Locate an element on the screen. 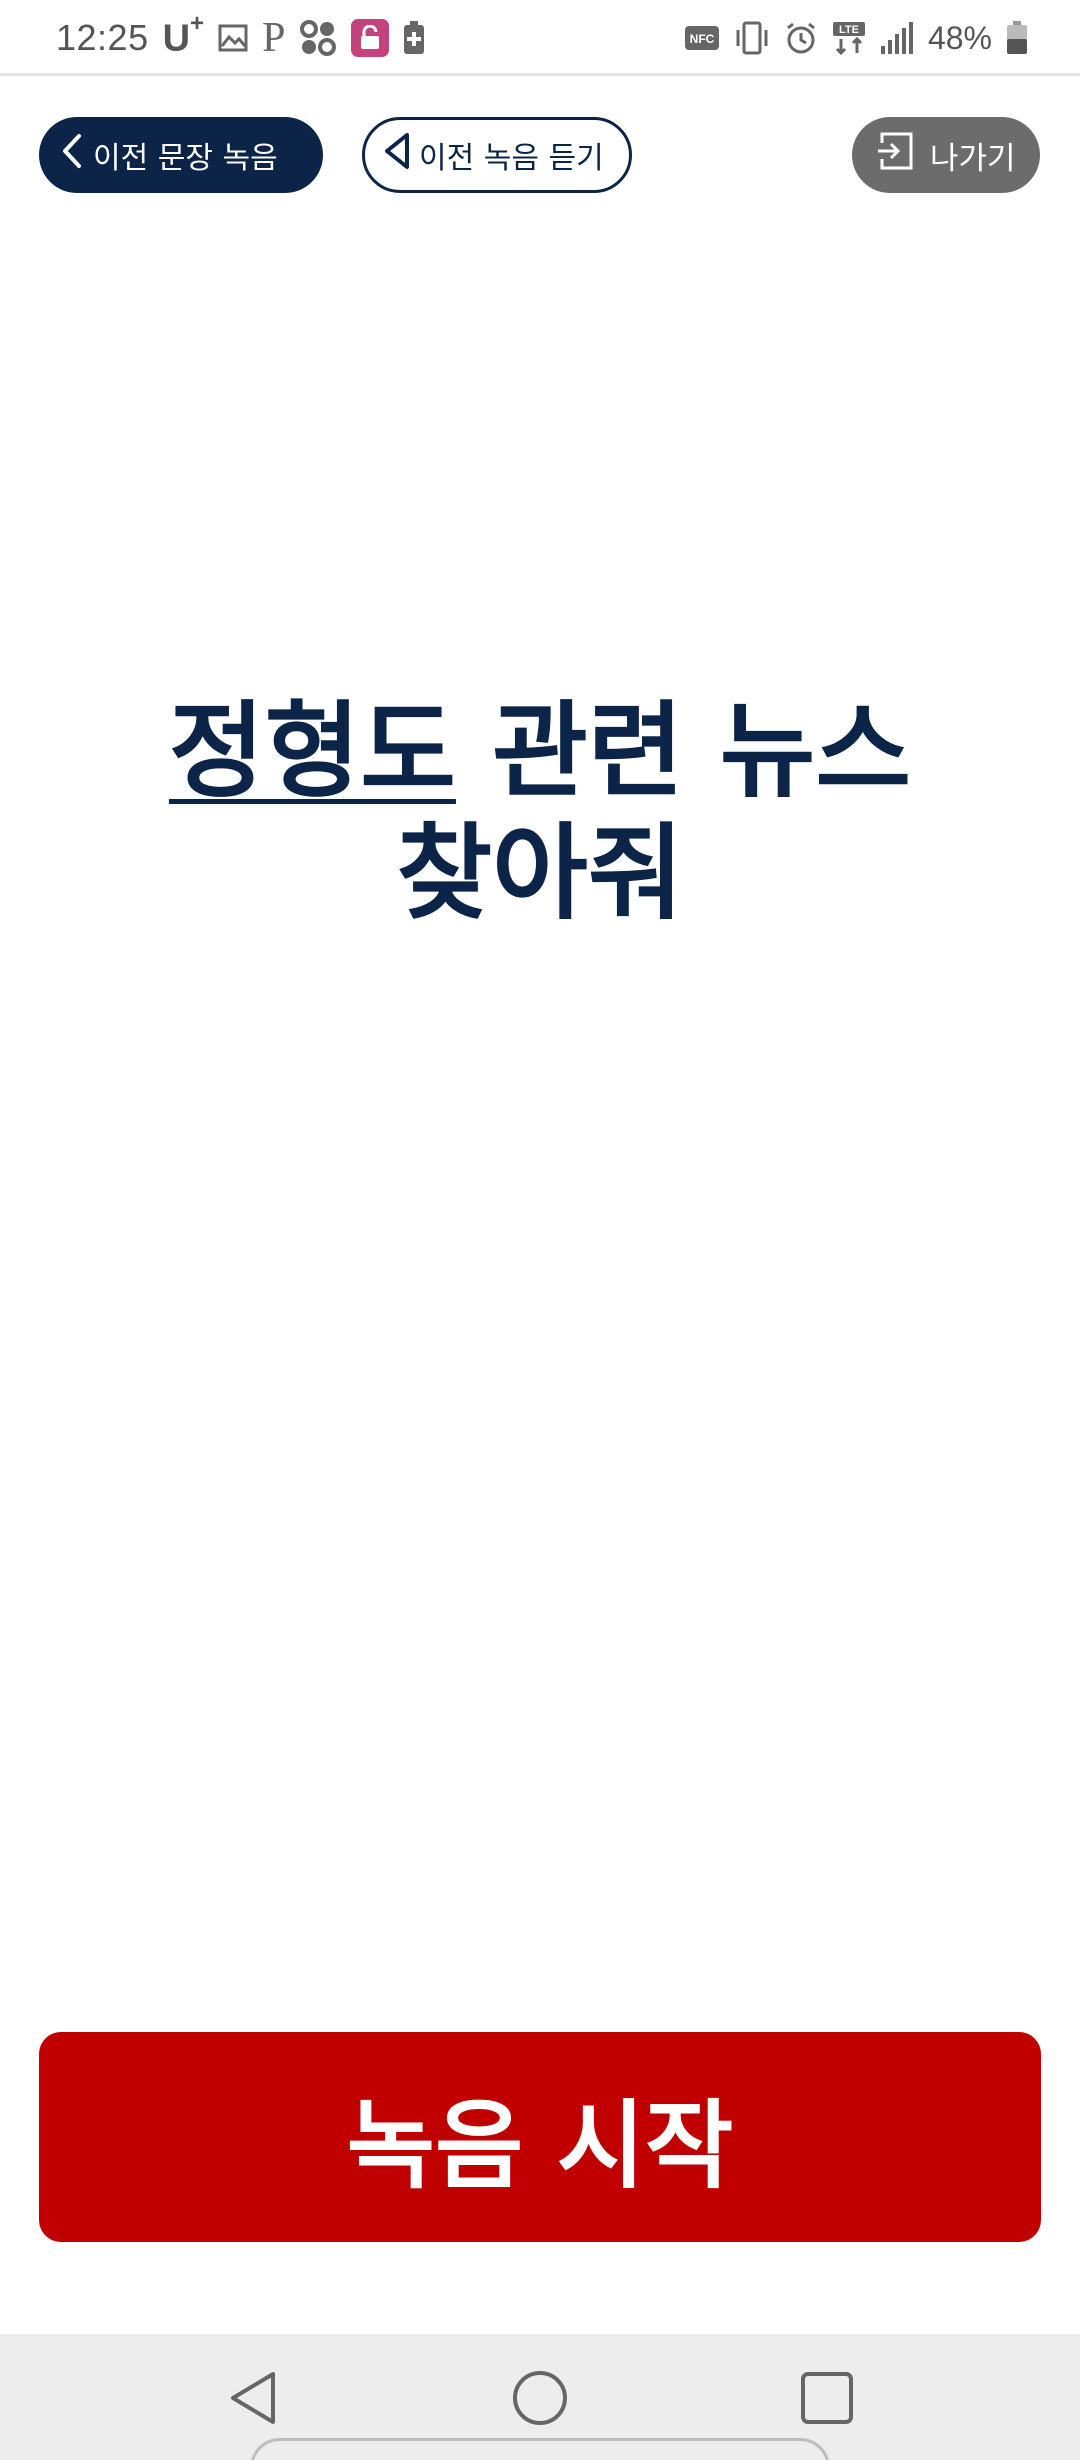  carrier-label: U+ is located at coordinates (183, 34).